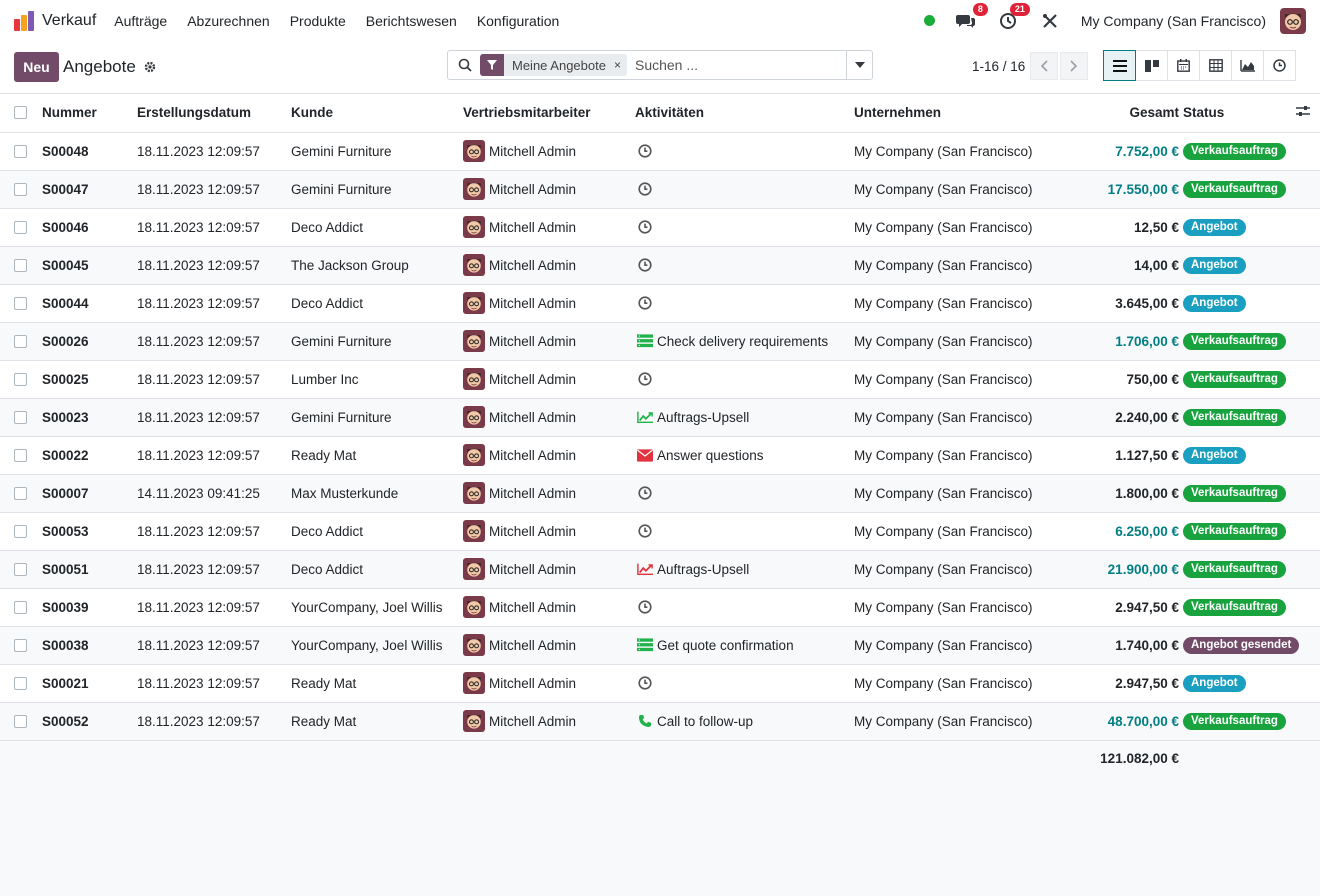 The image size is (1320, 896). I want to click on select-all-checkbox, so click(20, 113).